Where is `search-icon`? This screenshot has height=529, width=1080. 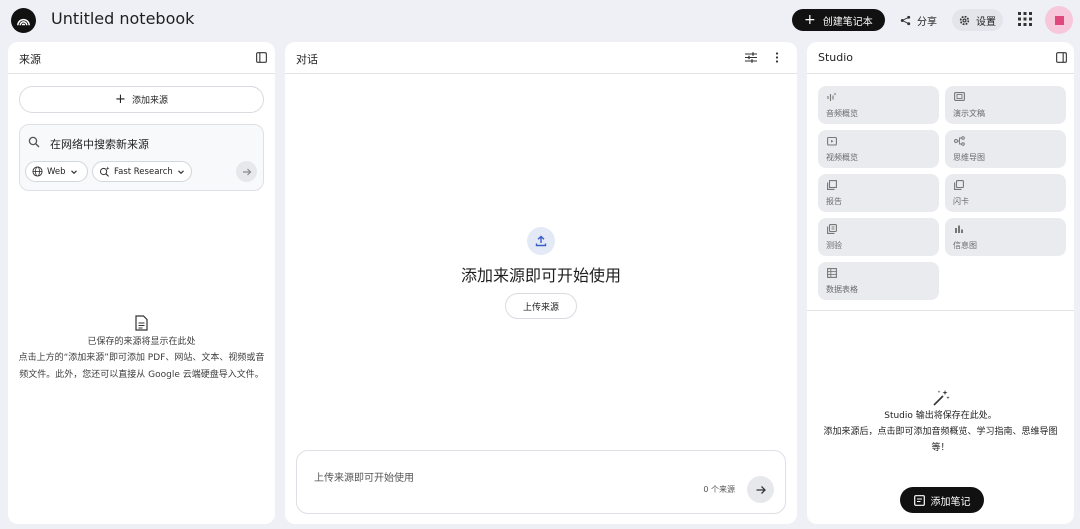
search-icon is located at coordinates (34, 142).